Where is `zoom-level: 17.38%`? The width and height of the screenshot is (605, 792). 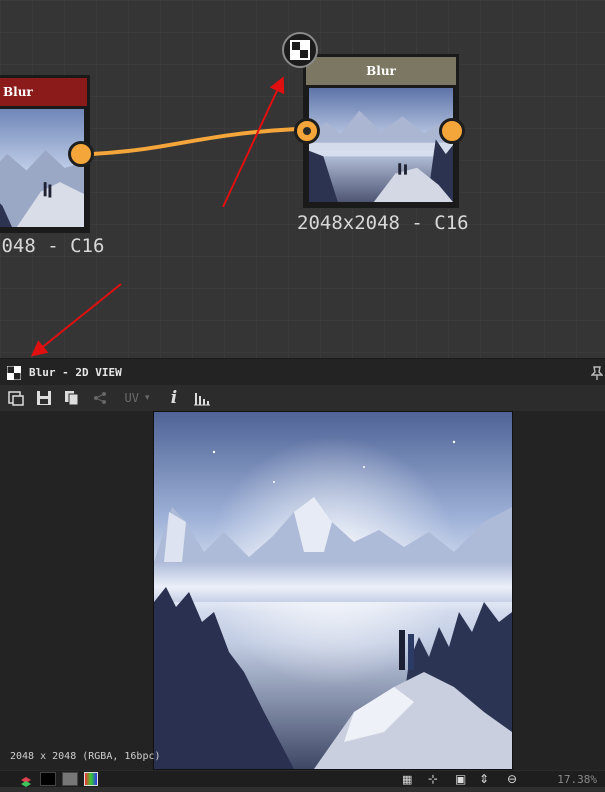 zoom-level: 17.38% is located at coordinates (577, 779).